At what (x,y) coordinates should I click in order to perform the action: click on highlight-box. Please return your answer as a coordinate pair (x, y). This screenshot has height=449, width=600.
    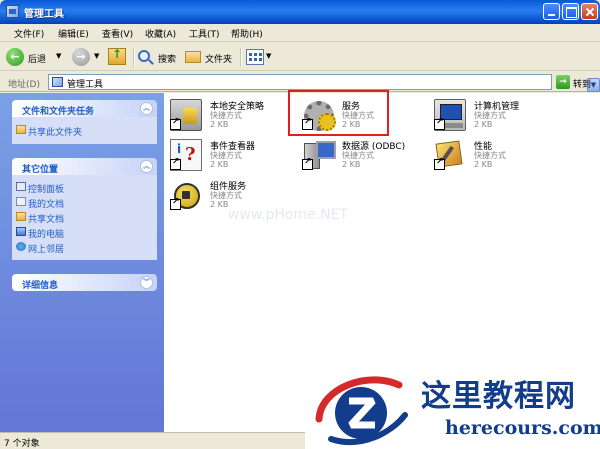
    Looking at the image, I should click on (338, 113).